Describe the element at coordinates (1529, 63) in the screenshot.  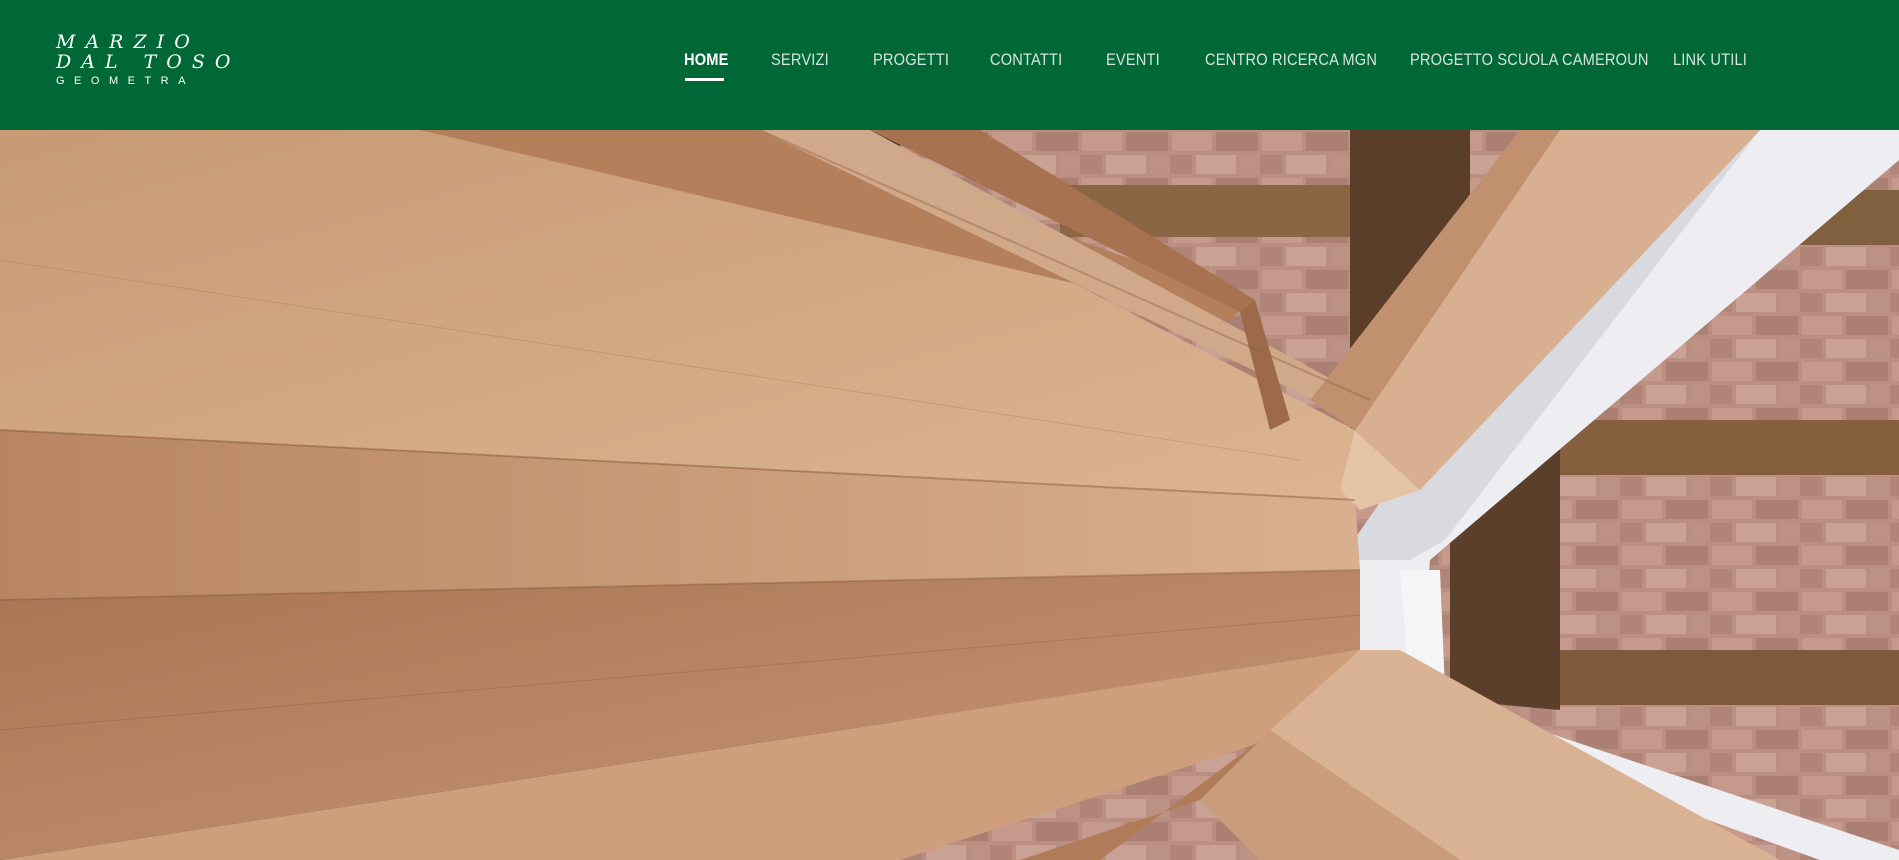
I see `nav-item-progetto-scuola-cameroun: PROGETTO SCUOLA CAMEROUN` at that location.